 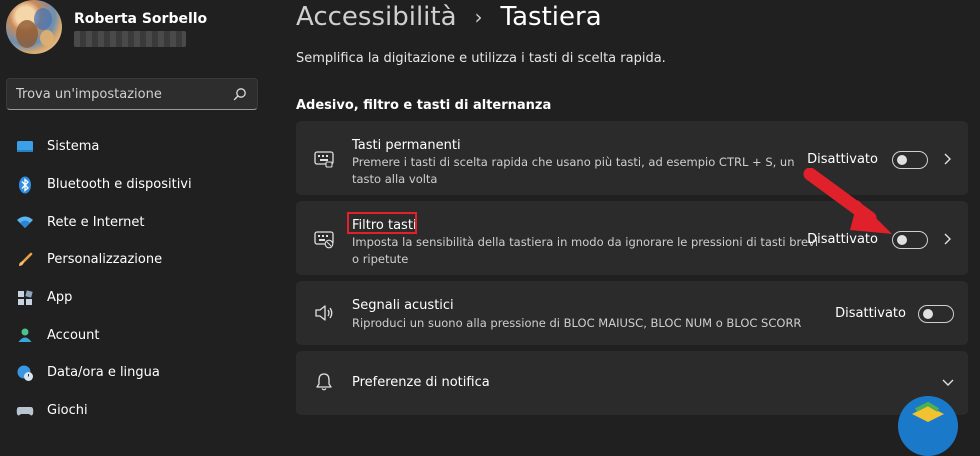 What do you see at coordinates (135, 298) in the screenshot?
I see `sidebar-item-app: App` at bounding box center [135, 298].